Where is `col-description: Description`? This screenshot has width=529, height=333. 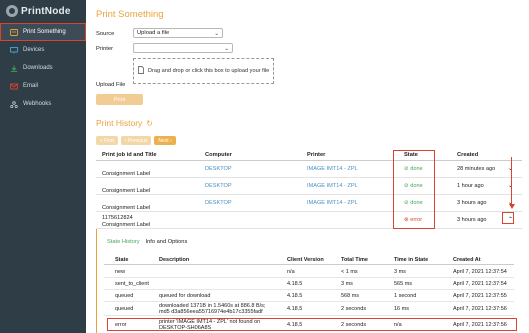 col-description: Description is located at coordinates (174, 260).